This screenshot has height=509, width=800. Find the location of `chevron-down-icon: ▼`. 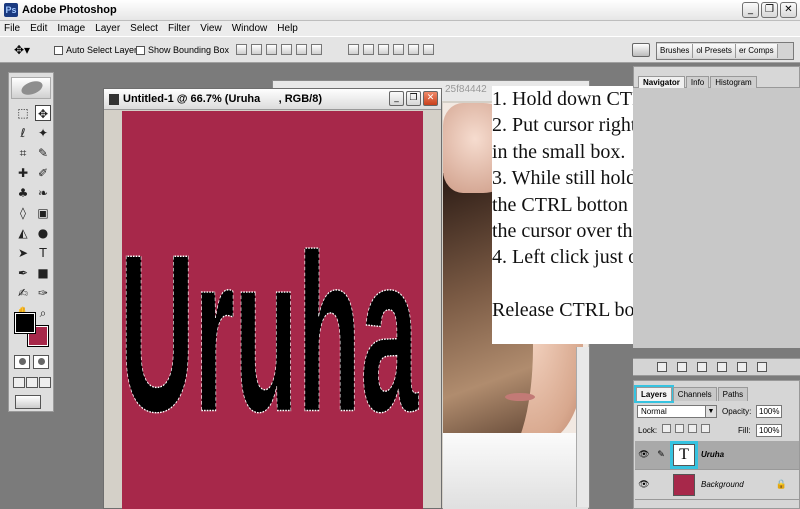

chevron-down-icon: ▼ is located at coordinates (710, 411).